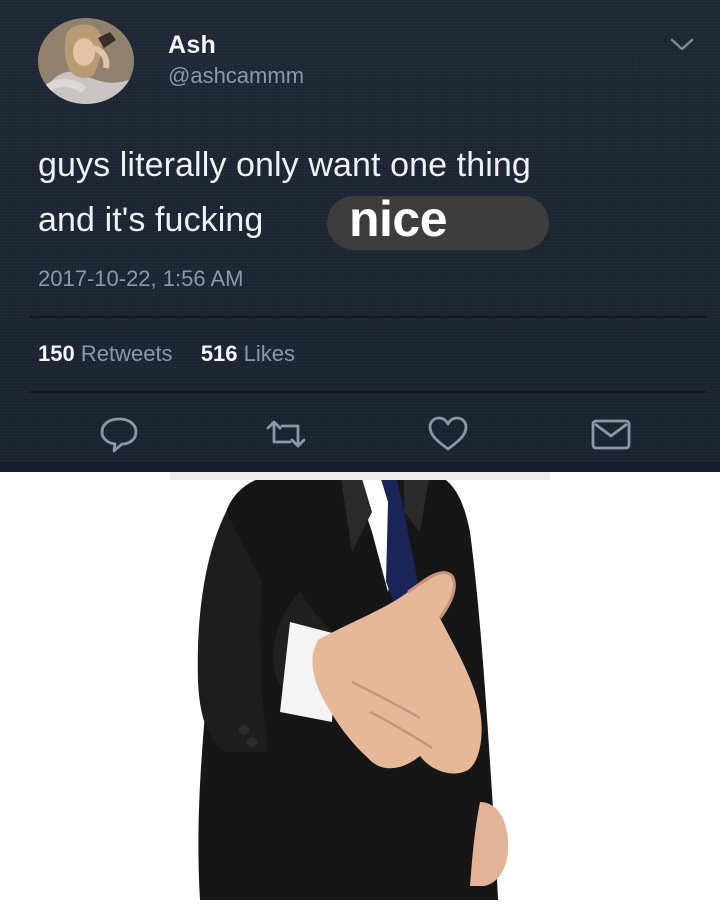 This screenshot has width=720, height=905. What do you see at coordinates (141, 278) in the screenshot?
I see `tweet-timestamp: 2017-10-22, 1:56 AM` at bounding box center [141, 278].